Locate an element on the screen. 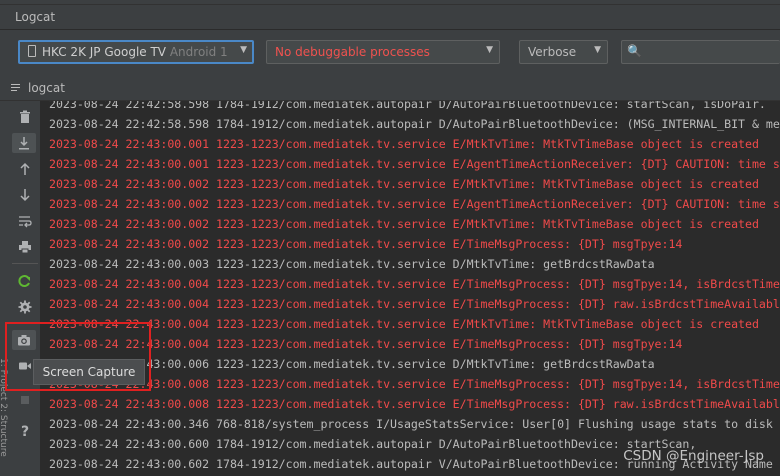 The width and height of the screenshot is (780, 476). tab-logcat: logcat is located at coordinates (46, 88).